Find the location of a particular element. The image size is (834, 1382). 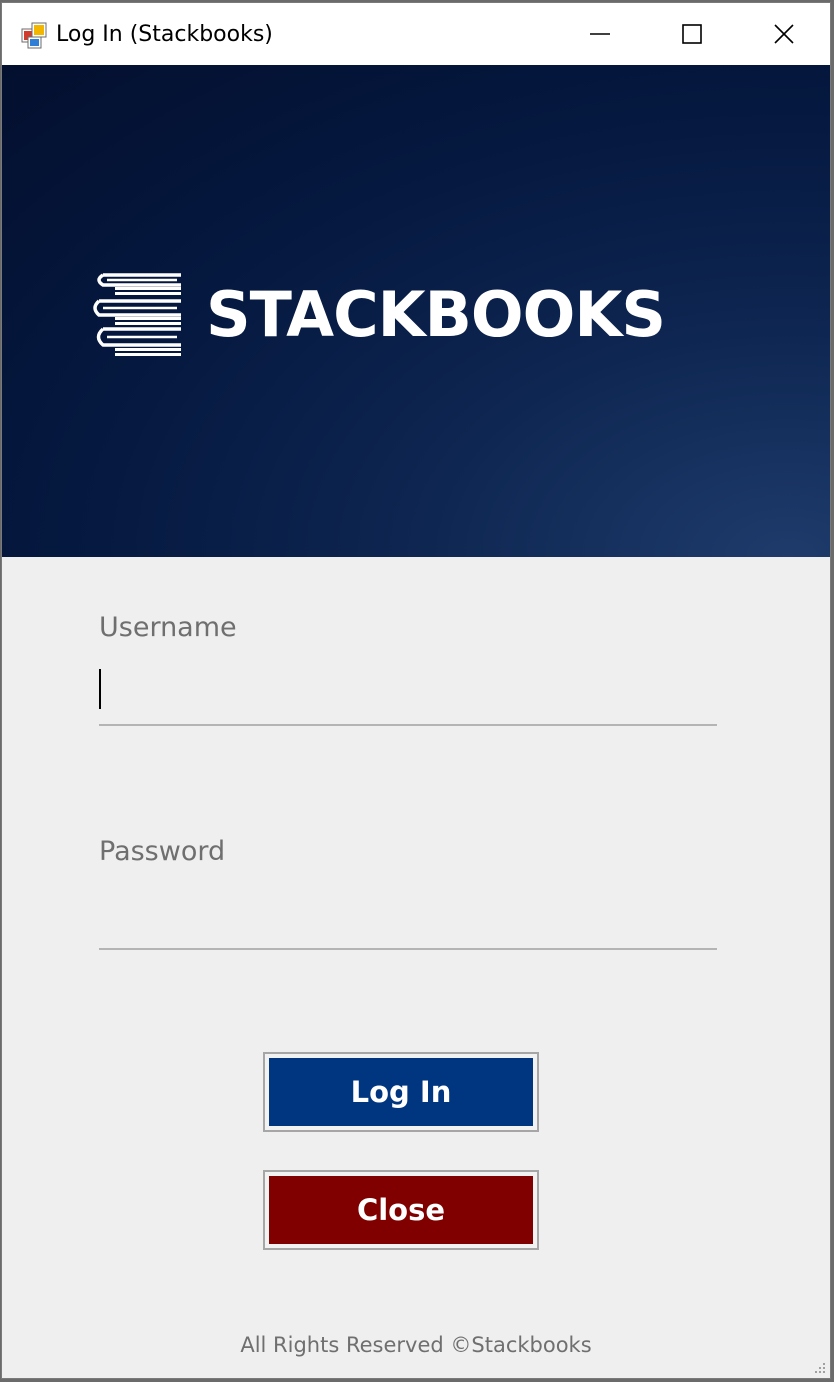

app-icon is located at coordinates (34, 35).